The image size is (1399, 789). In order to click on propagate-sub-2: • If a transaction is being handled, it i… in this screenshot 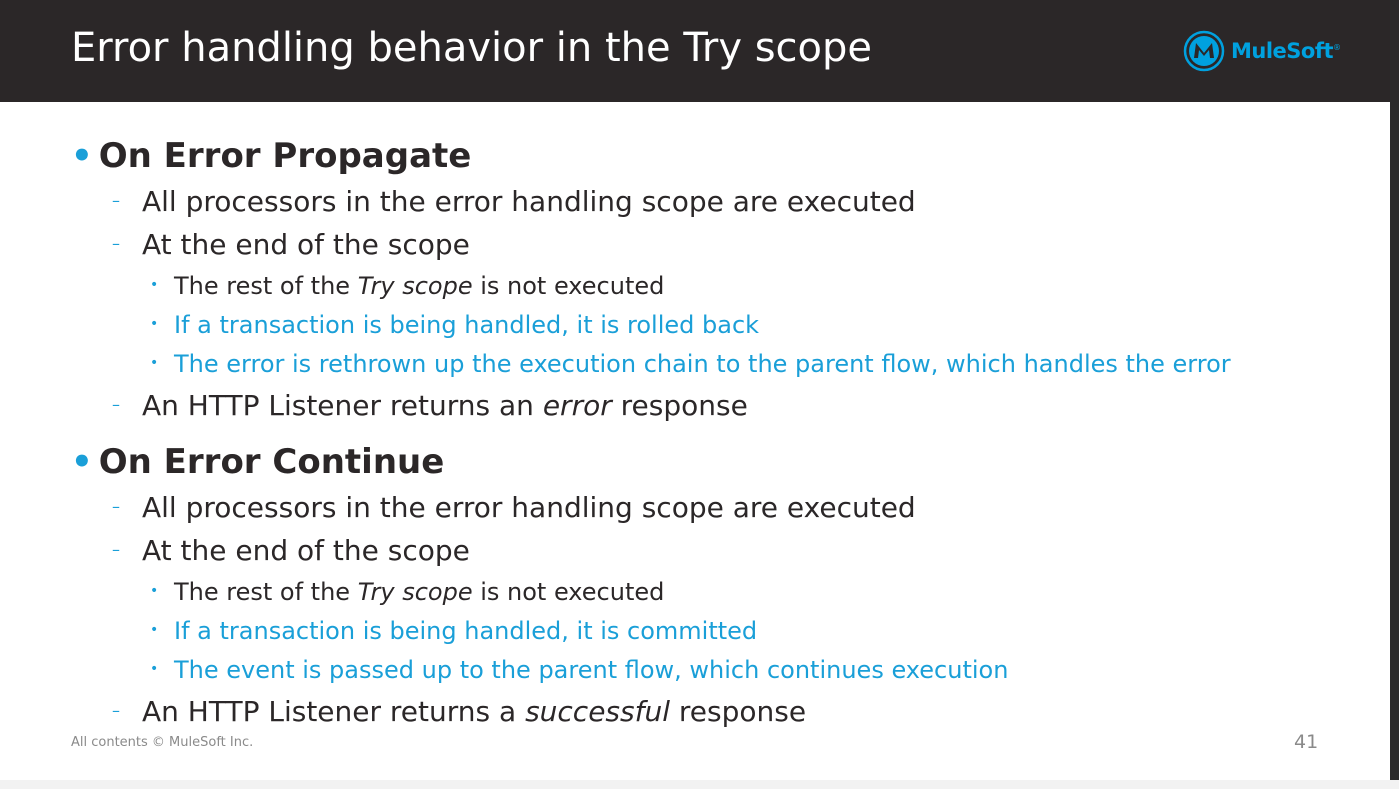, I will do `click(455, 325)`.